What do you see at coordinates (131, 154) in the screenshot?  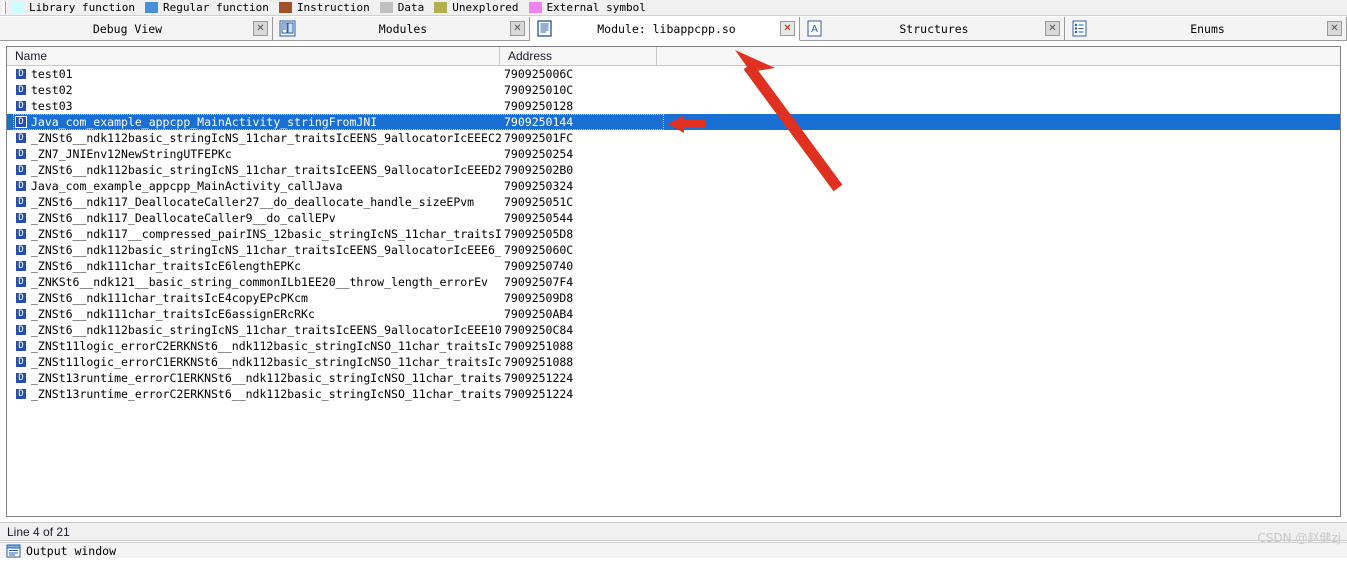 I see `cell-function-name: _ZN7_JNIEnv12NewStringUTFEPKc` at bounding box center [131, 154].